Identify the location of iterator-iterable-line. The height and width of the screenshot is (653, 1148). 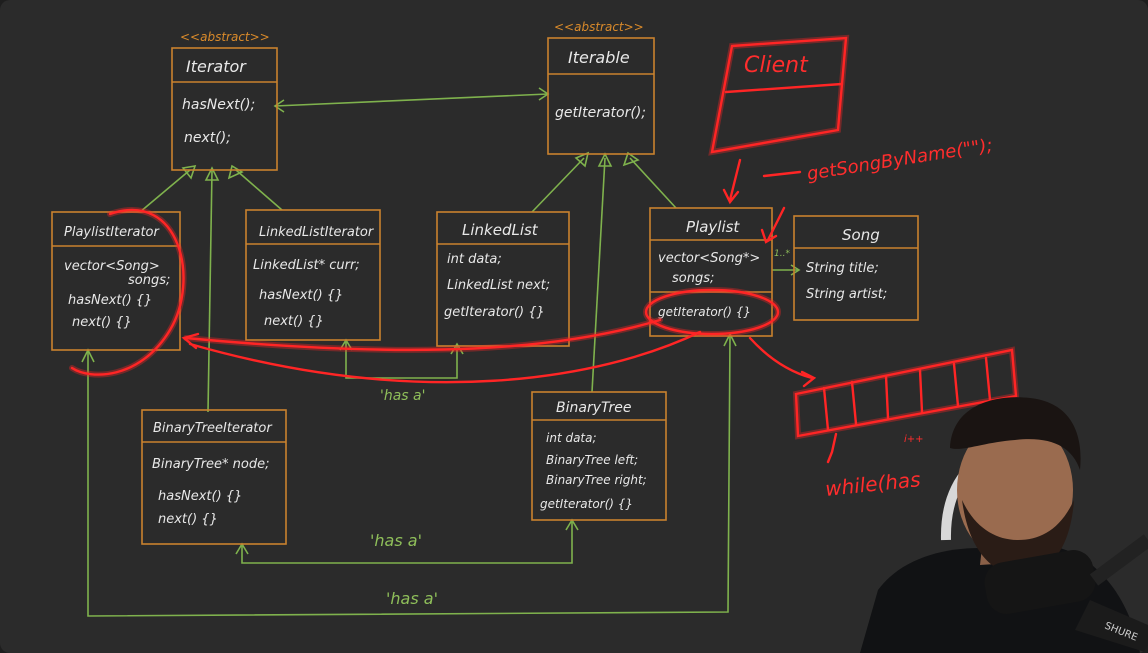
(411, 100).